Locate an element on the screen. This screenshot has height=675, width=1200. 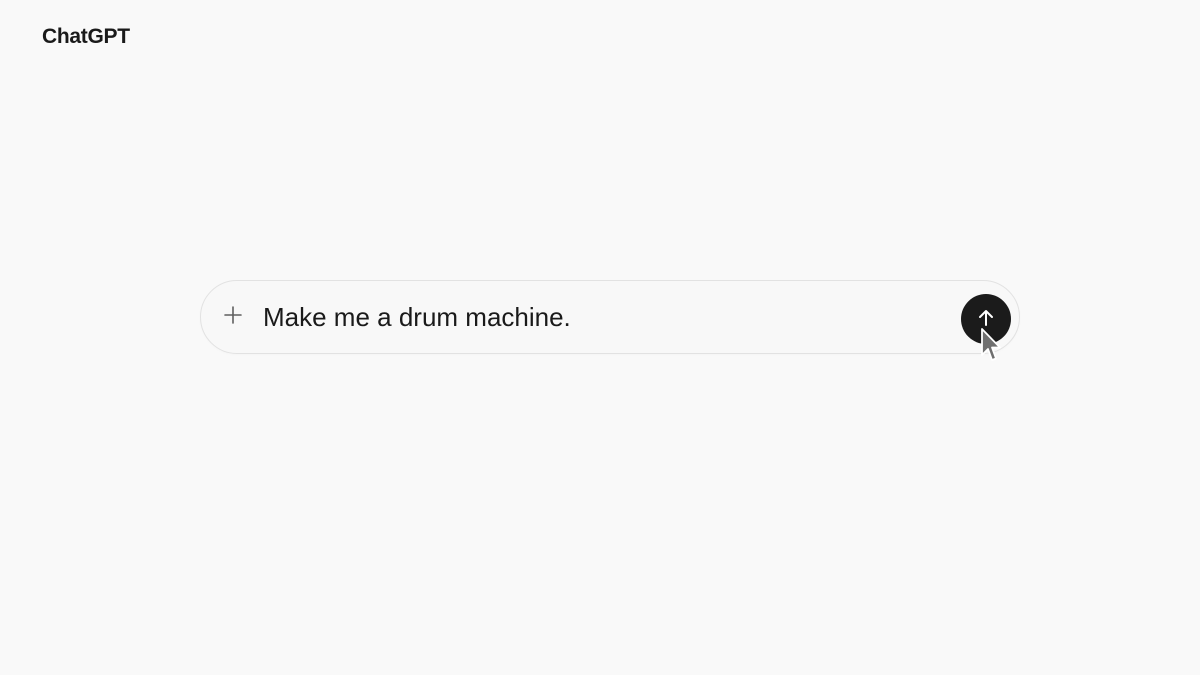
prompt-input: Make me a drum machine. is located at coordinates (603, 317).